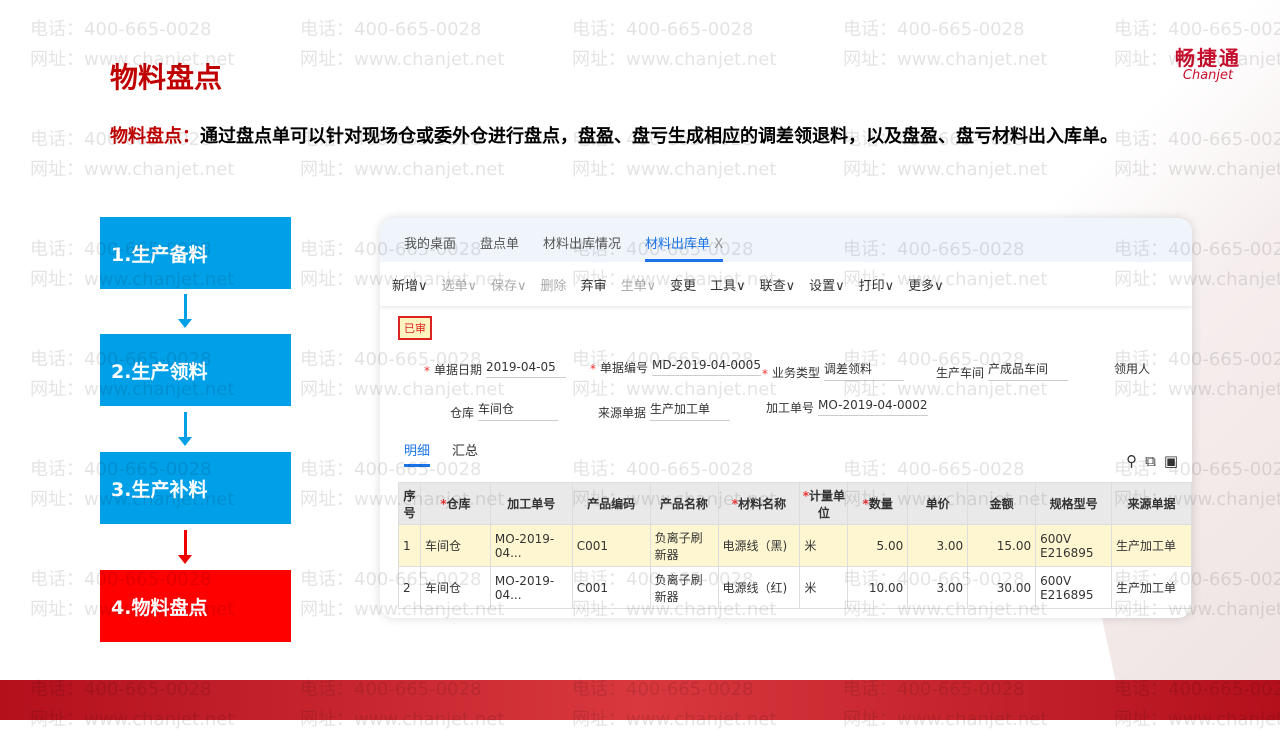  I want to click on toolbar-save: 保存∨, so click(509, 284).